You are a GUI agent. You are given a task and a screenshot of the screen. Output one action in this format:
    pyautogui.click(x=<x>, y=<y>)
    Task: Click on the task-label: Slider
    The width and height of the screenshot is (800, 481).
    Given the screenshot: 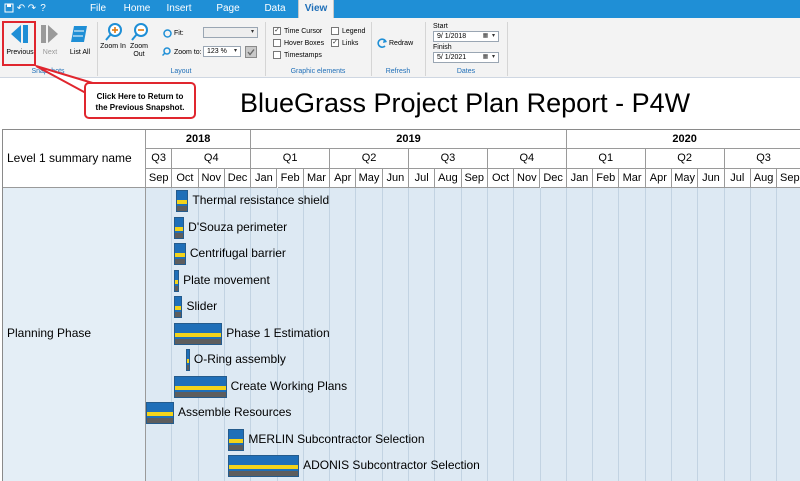 What is the action you would take?
    pyautogui.click(x=202, y=306)
    